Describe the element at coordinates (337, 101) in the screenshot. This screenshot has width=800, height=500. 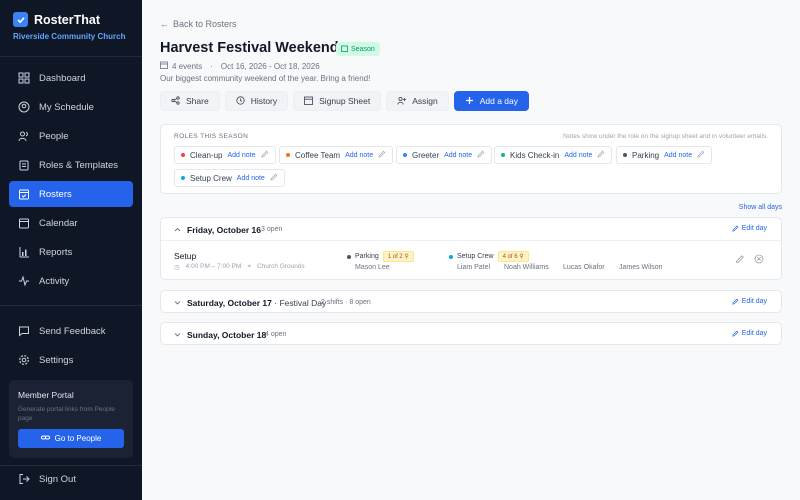
I see `signup-sheet-button: Signup Sheet` at that location.